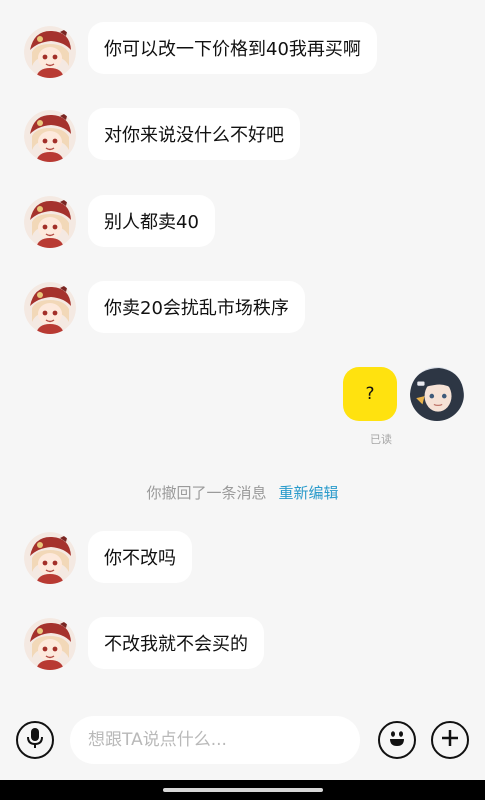 This screenshot has width=485, height=800. I want to click on message-text: 对你来说没什么不好吧, so click(194, 135).